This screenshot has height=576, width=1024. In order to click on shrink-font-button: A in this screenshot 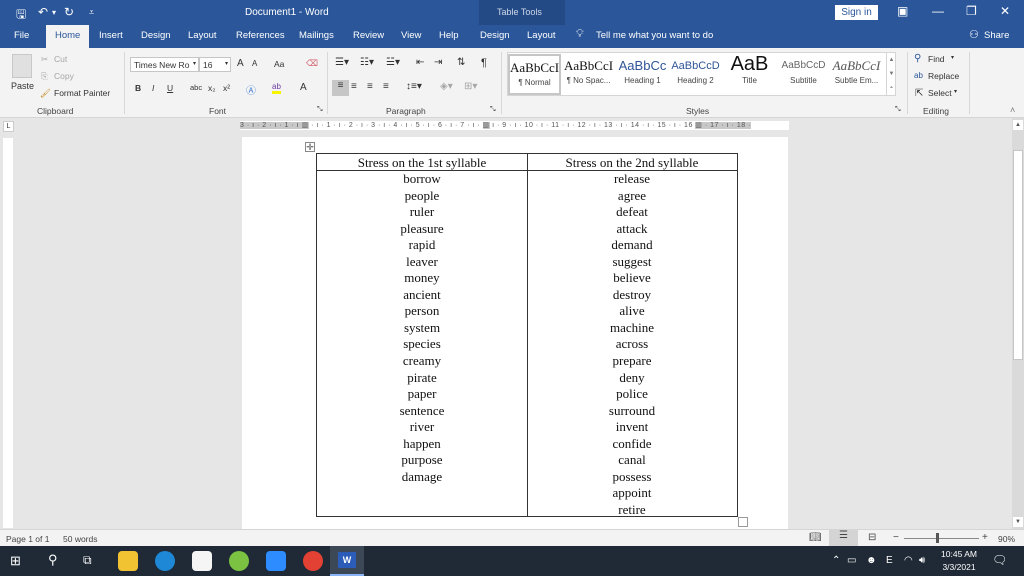, I will do `click(254, 63)`.